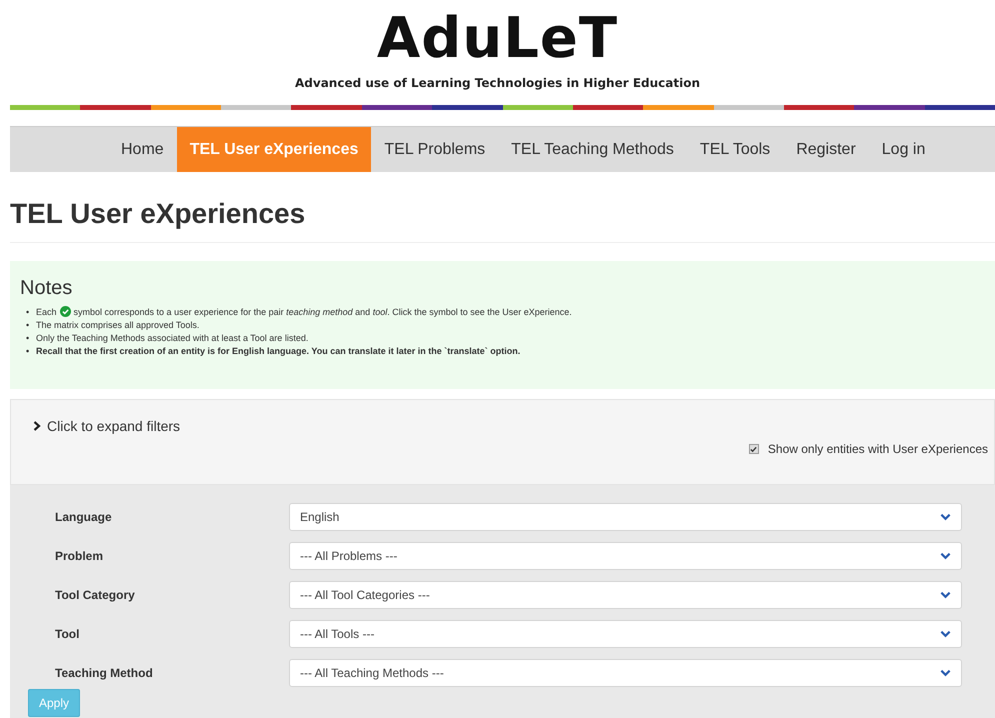 The height and width of the screenshot is (718, 995). Describe the element at coordinates (753, 449) in the screenshot. I see `checkbox` at that location.